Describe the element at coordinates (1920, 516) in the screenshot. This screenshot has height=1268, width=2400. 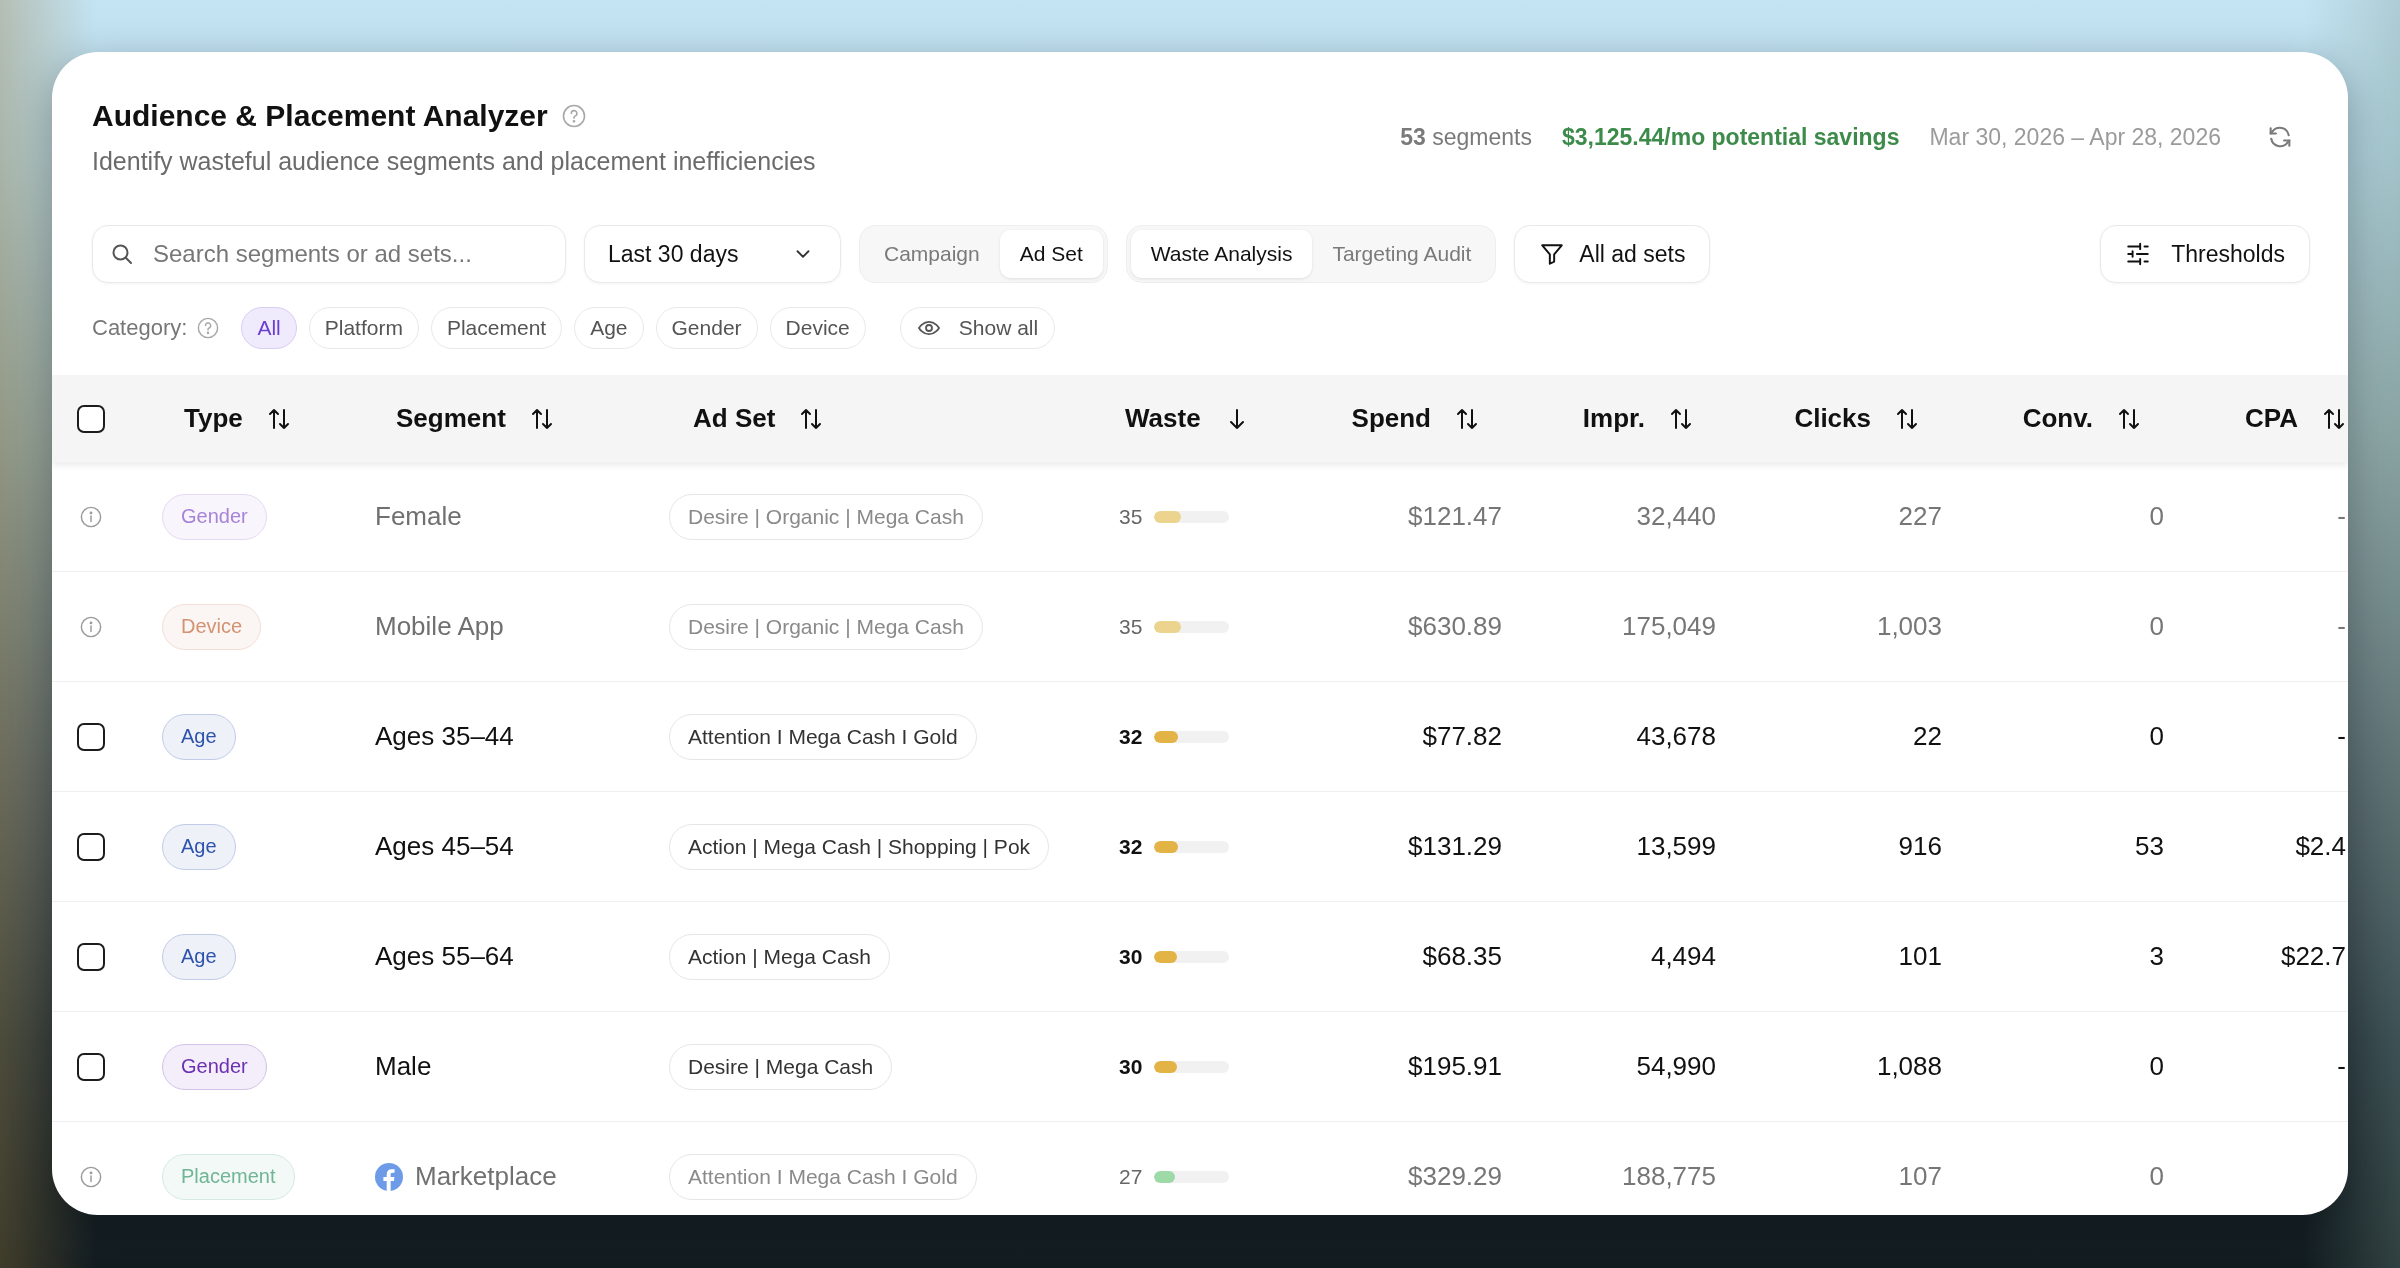
I see `table-cell: 227` at that location.